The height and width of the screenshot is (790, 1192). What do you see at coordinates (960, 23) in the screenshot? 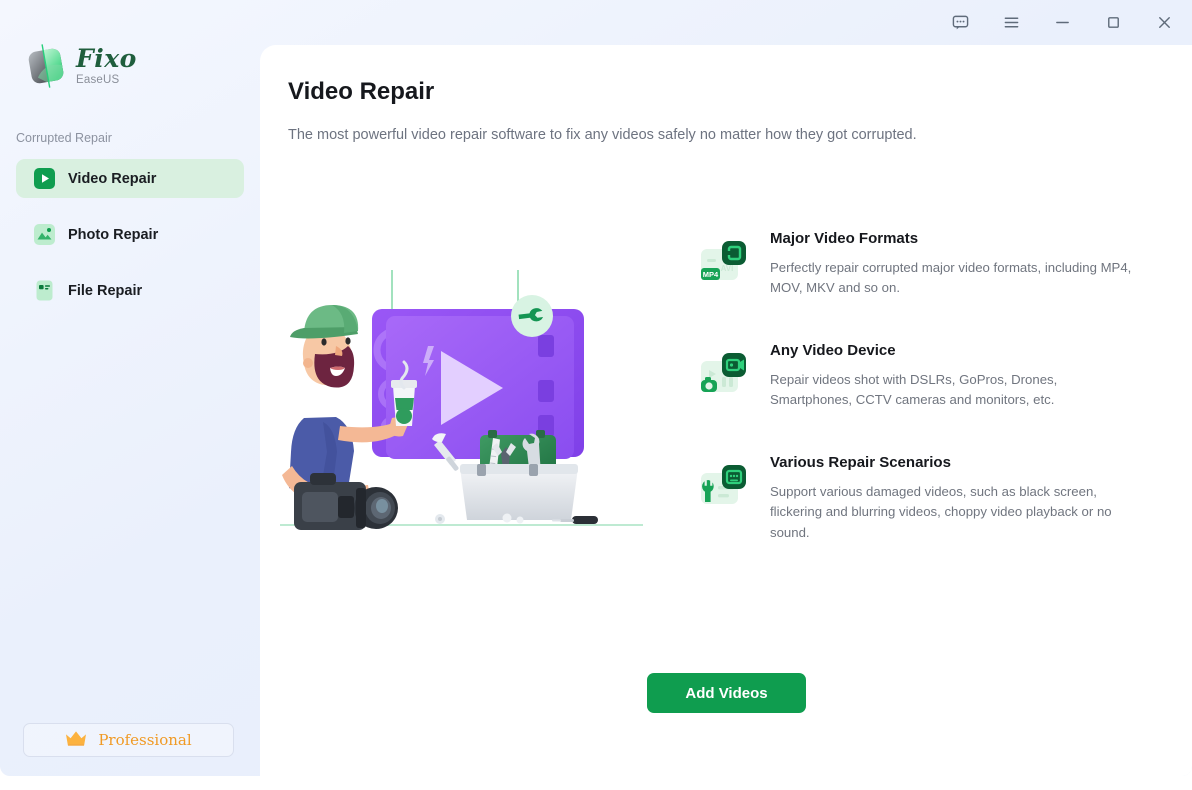
I see `feedback-icon` at bounding box center [960, 23].